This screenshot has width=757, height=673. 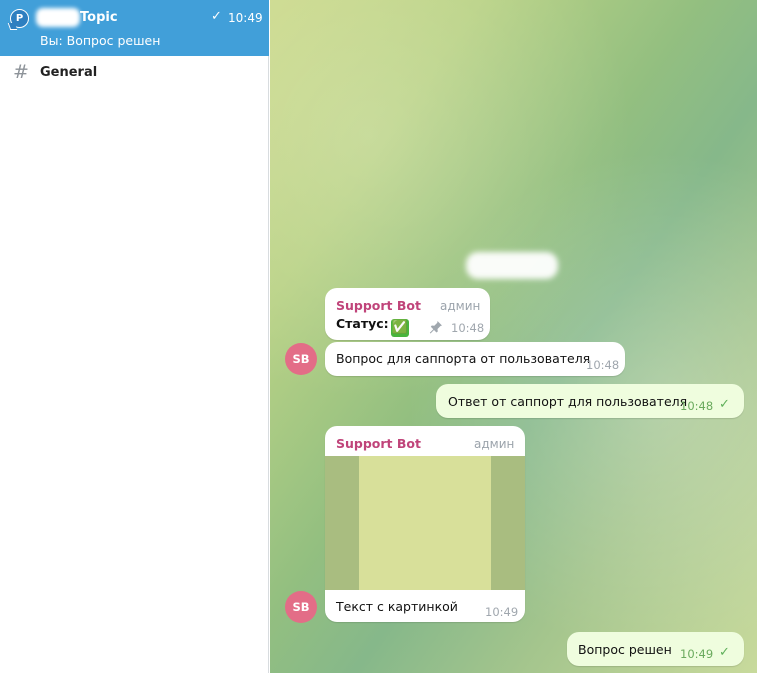 What do you see at coordinates (12, 26) in the screenshot?
I see `speech-tail-icon` at bounding box center [12, 26].